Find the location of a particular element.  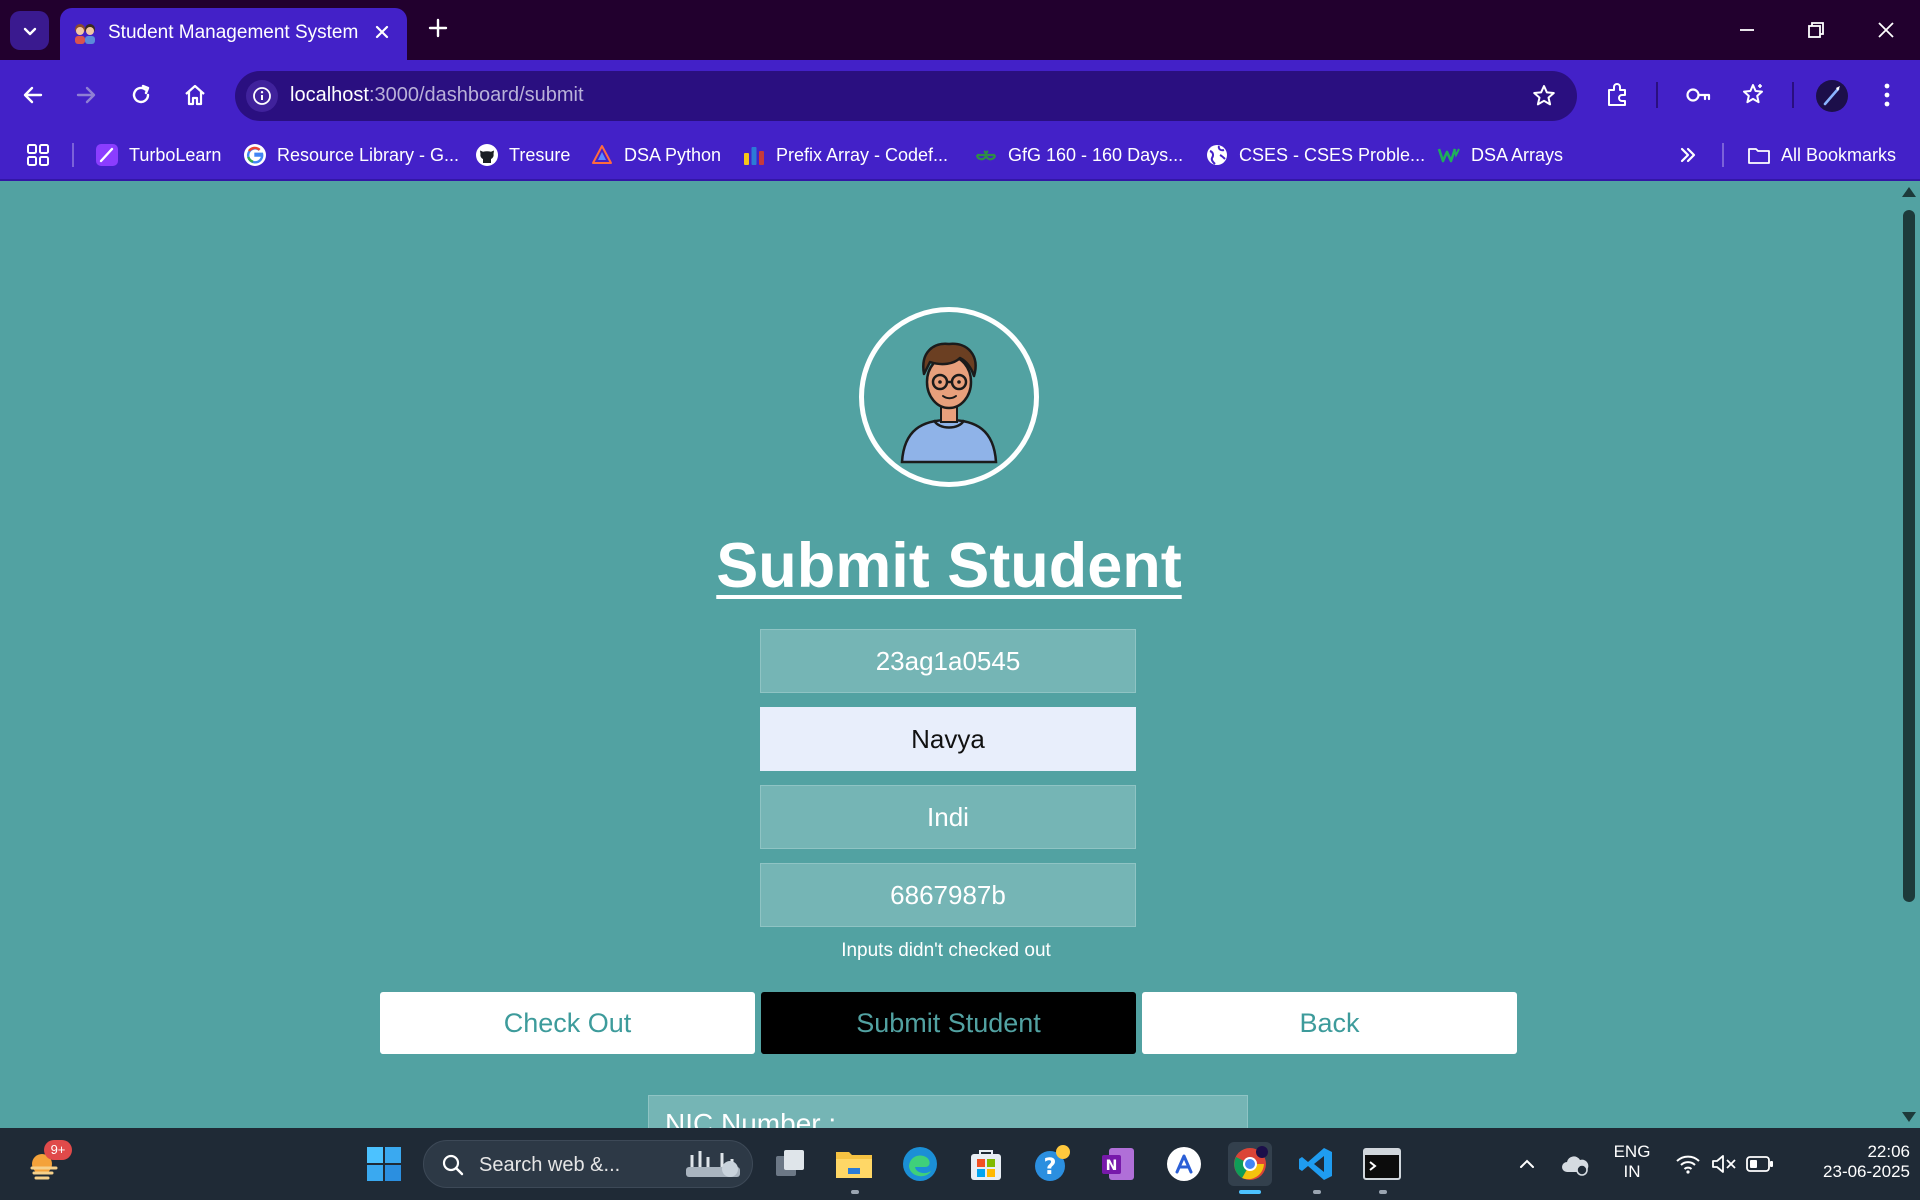

terminal-icon is located at coordinates (1382, 1164).